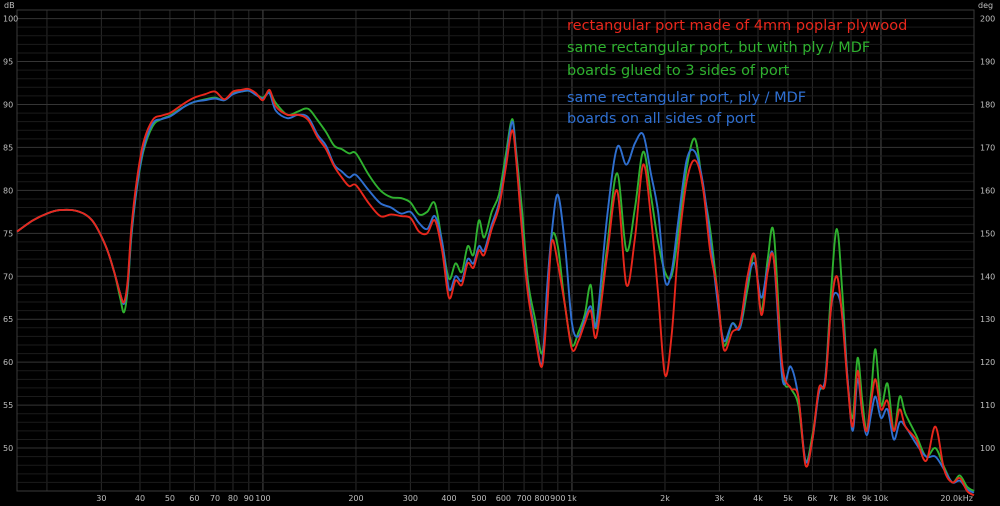 This screenshot has width=1000, height=506. Describe the element at coordinates (101, 498) in the screenshot. I see `x-tick-label: 30` at that location.